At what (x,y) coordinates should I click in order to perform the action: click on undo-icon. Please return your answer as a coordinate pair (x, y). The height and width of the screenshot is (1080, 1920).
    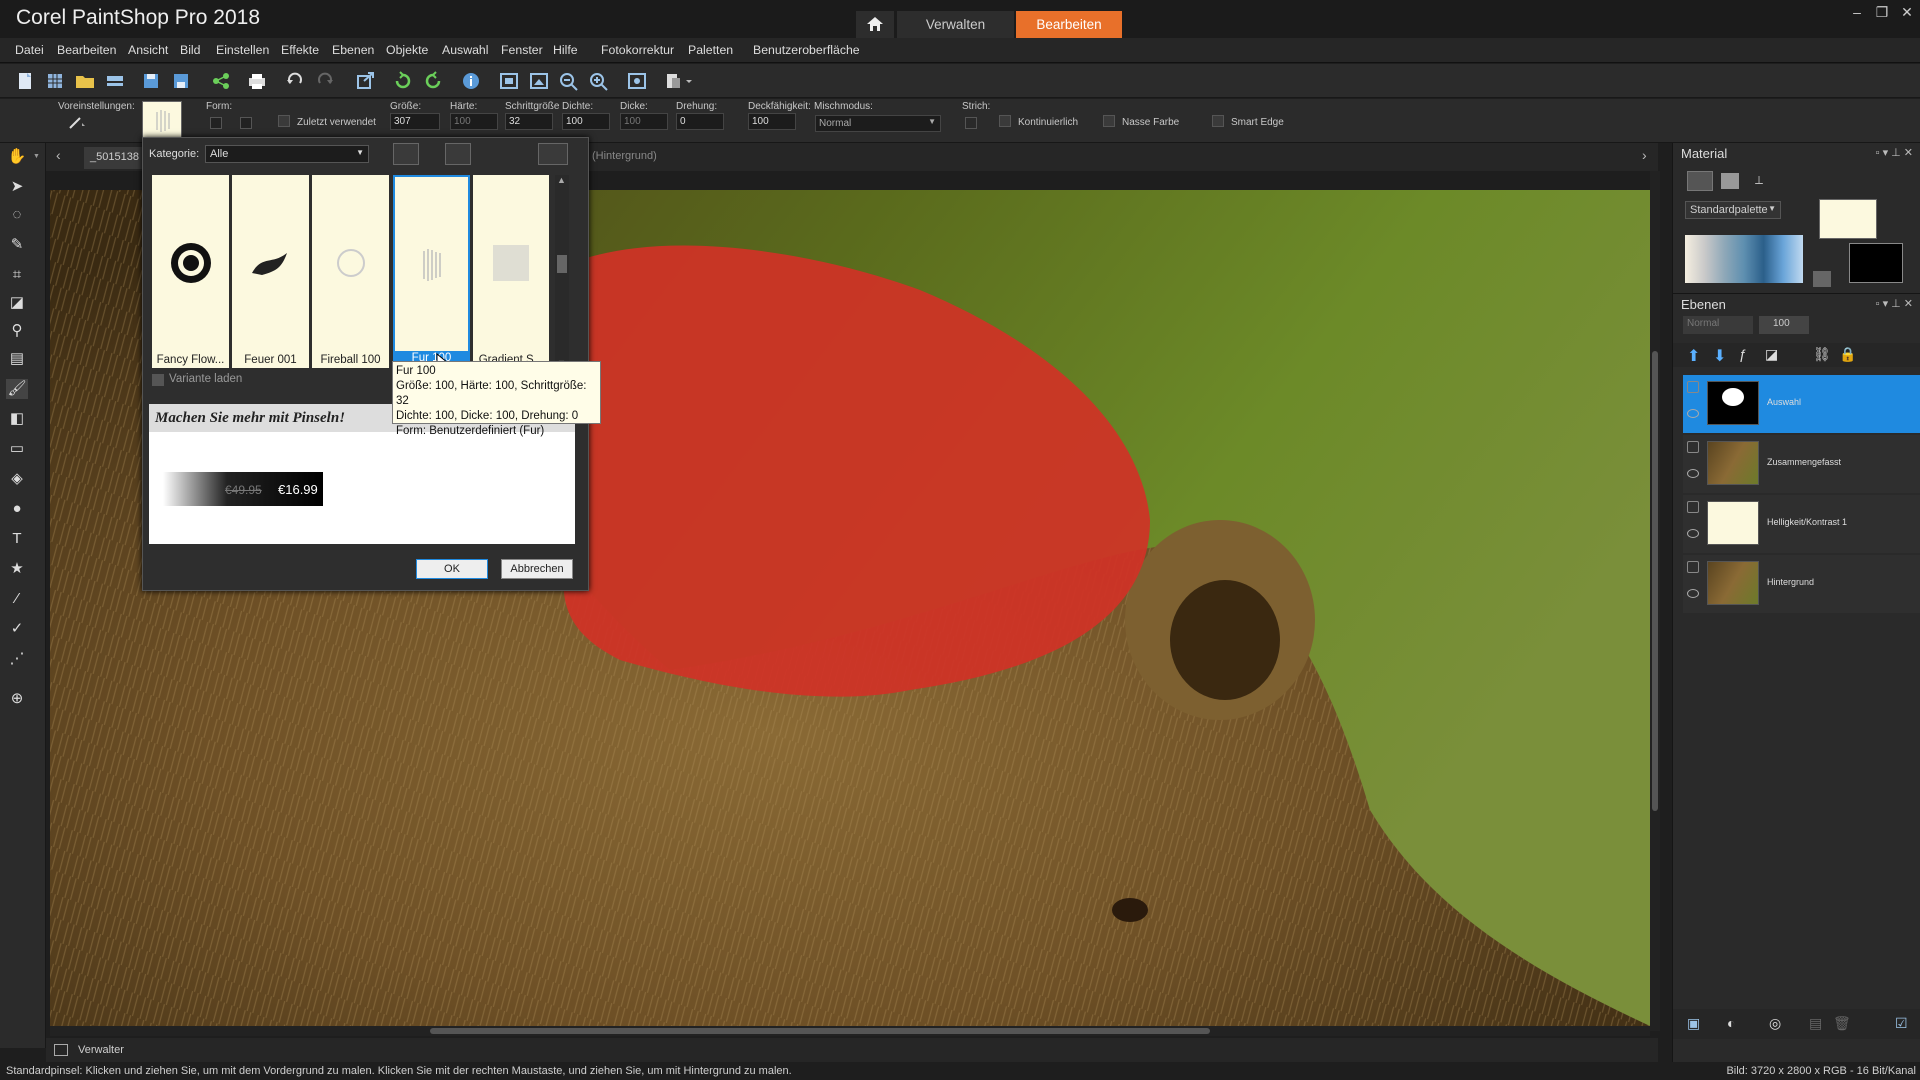
    Looking at the image, I should click on (295, 81).